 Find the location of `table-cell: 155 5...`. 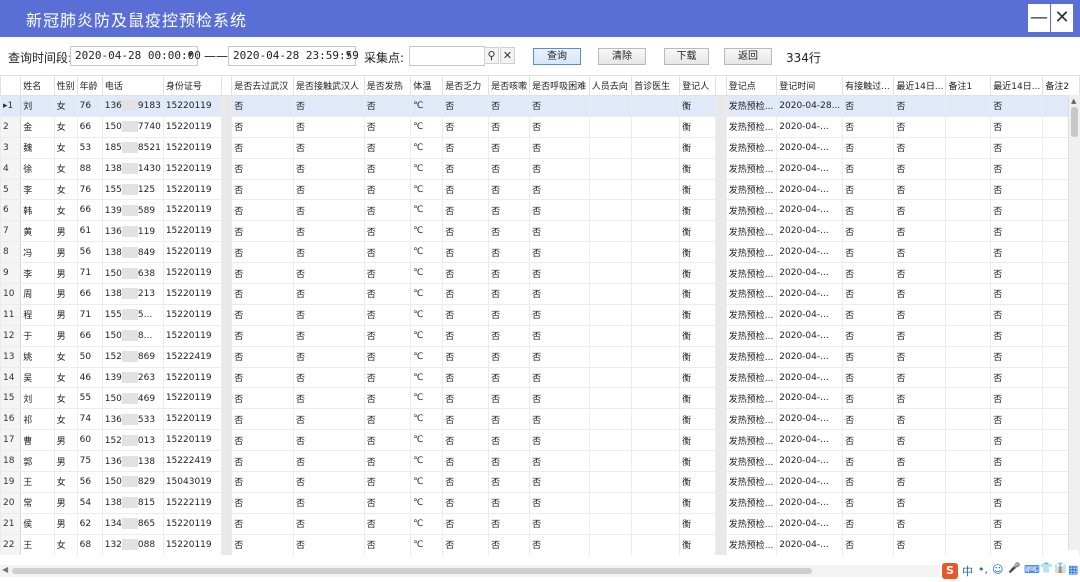

table-cell: 155 5... is located at coordinates (132, 314).